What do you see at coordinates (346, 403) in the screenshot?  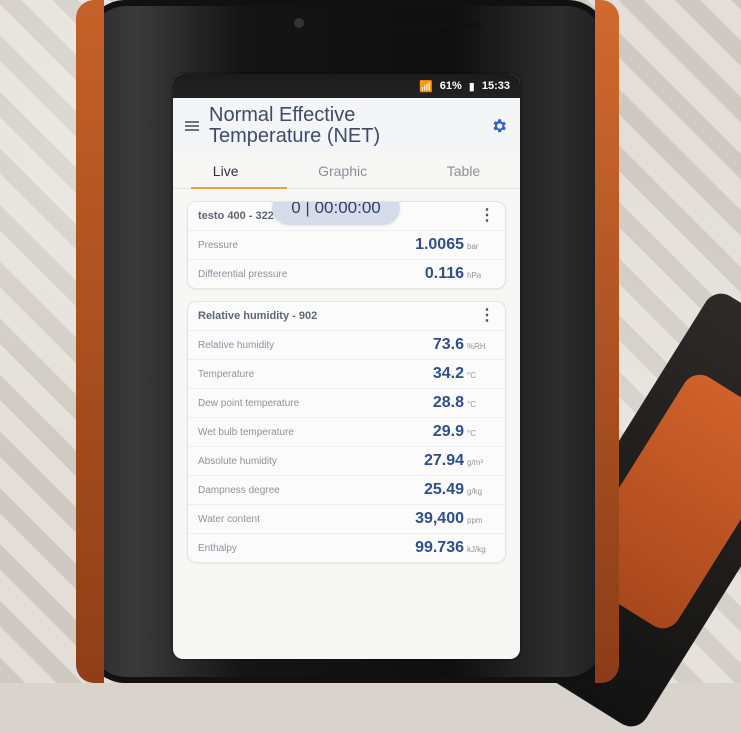 I see `measurement-row: Dew point temperature 28.8 °C` at bounding box center [346, 403].